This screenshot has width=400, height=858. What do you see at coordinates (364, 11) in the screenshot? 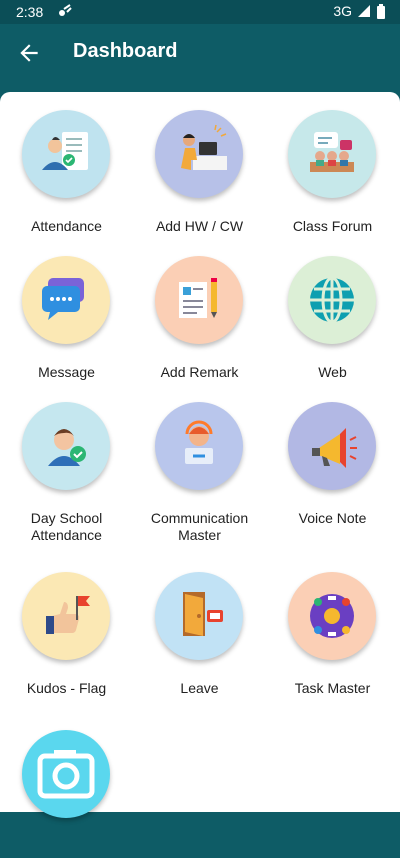
I see `signal-icon` at bounding box center [364, 11].